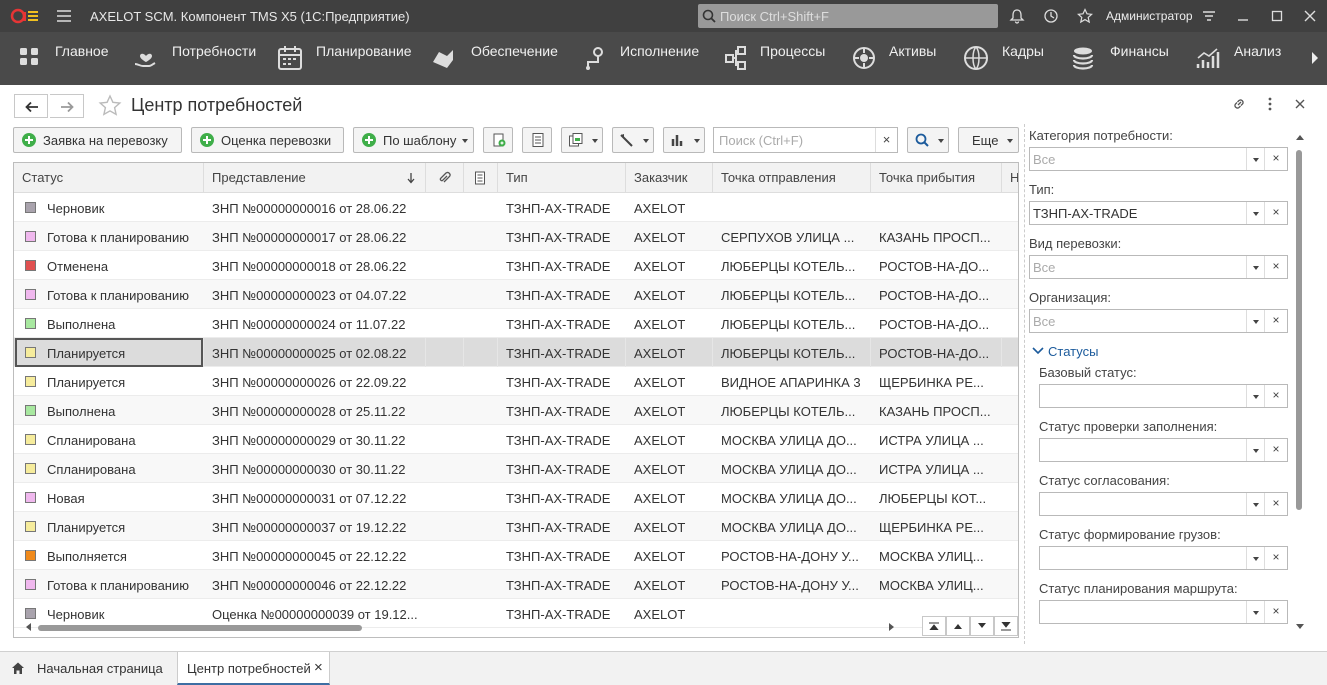 The height and width of the screenshot is (685, 1327). Describe the element at coordinates (1010, 178) in the screenshot. I see `column-more: Н` at that location.